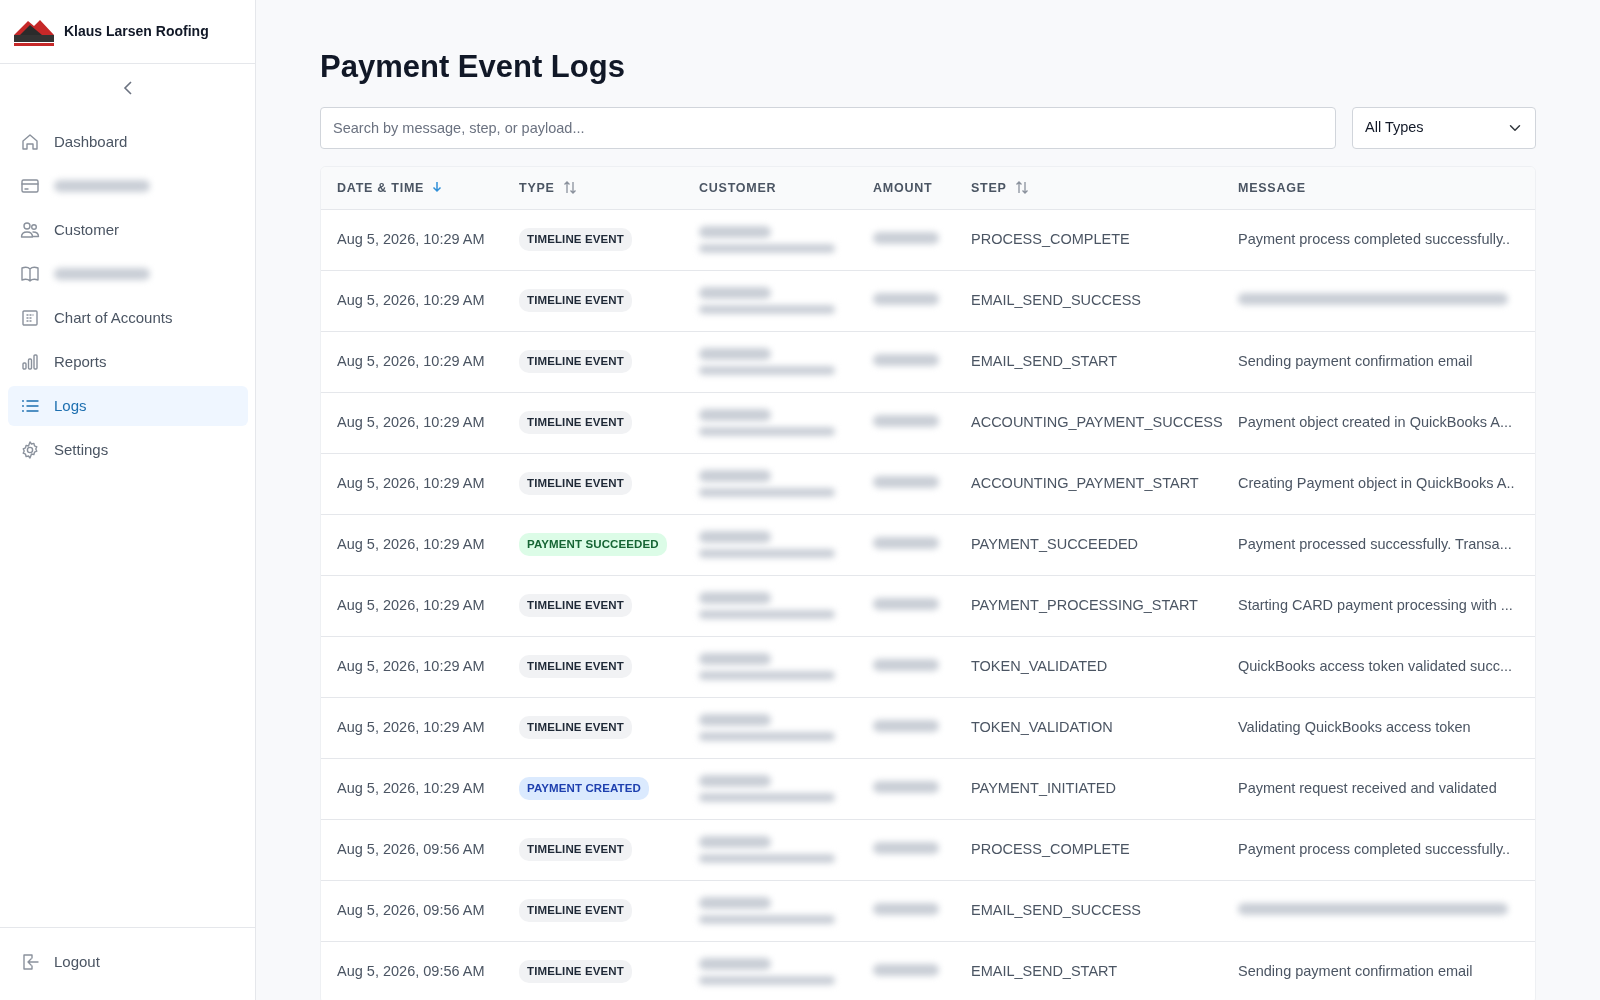 This screenshot has width=1600, height=1000. What do you see at coordinates (128, 406) in the screenshot?
I see `sidebar-item: Logs` at bounding box center [128, 406].